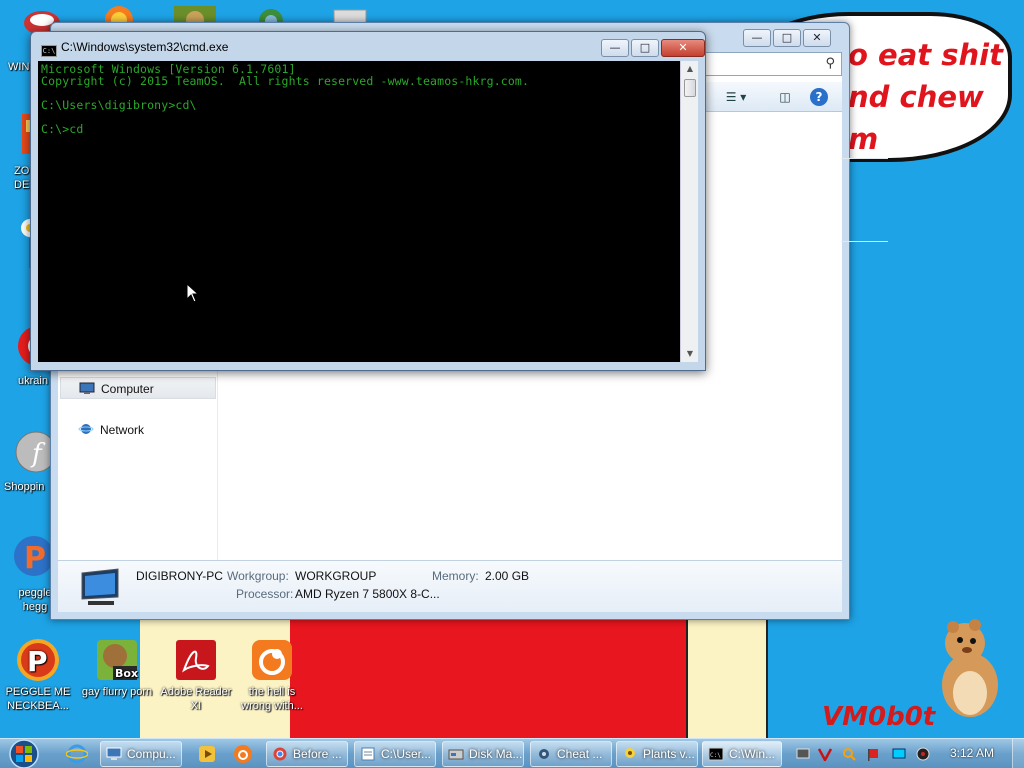 The width and height of the screenshot is (1024, 768). Describe the element at coordinates (368, 754) in the screenshot. I see `notepad-icon` at that location.